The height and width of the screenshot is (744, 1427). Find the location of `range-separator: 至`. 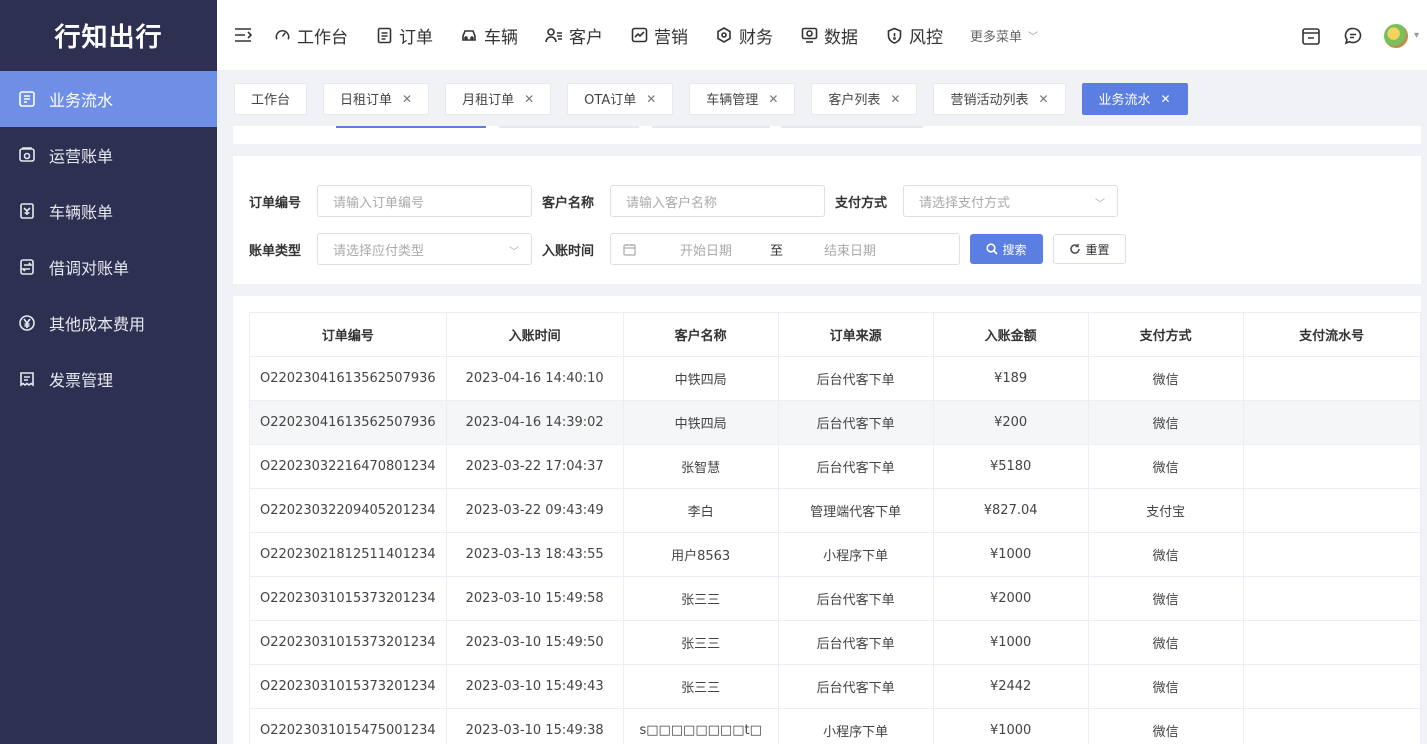

range-separator: 至 is located at coordinates (777, 251).